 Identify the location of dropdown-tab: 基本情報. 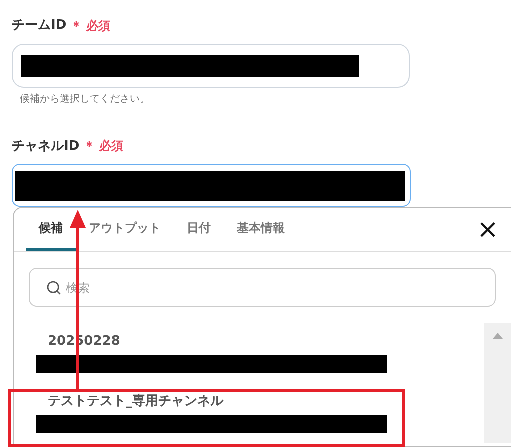
(261, 229).